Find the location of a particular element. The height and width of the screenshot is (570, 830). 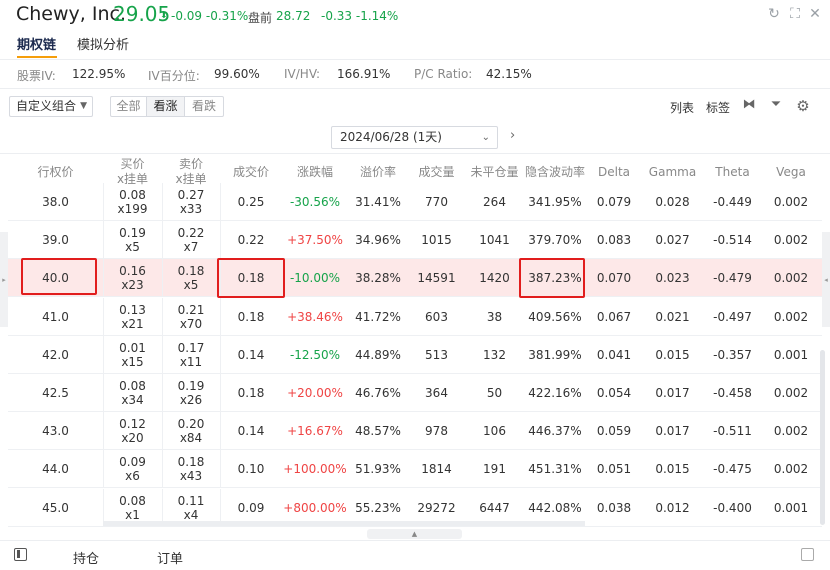

delta-cell: 0.038 is located at coordinates (614, 508).